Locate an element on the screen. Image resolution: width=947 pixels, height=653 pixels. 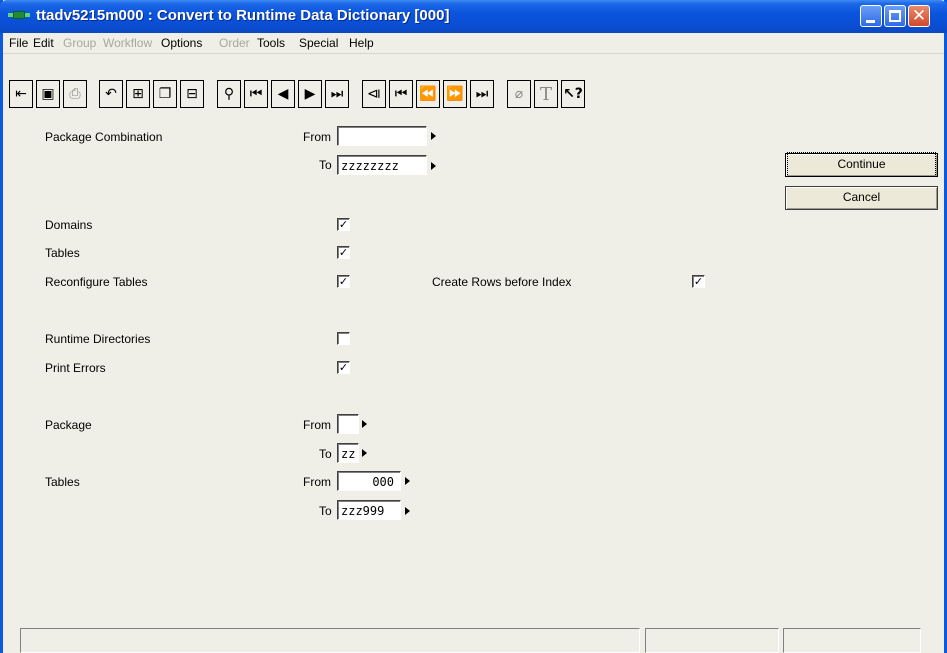
menu-file: File is located at coordinates (18, 43).